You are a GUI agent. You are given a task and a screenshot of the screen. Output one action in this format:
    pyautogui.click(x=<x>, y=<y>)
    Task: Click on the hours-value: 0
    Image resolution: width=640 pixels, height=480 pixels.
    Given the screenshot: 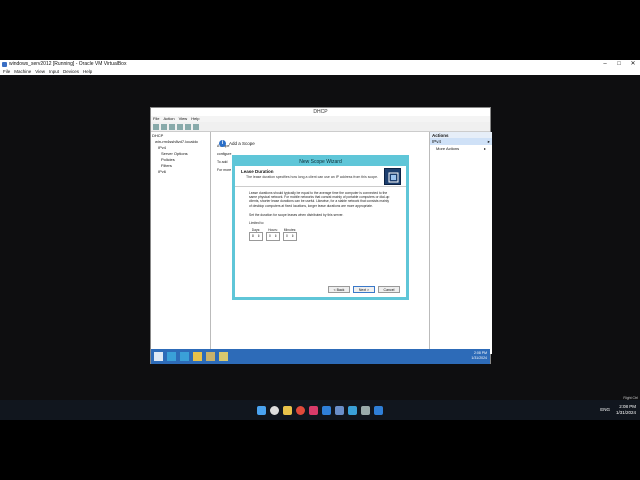 What is the action you would take?
    pyautogui.click(x=270, y=236)
    